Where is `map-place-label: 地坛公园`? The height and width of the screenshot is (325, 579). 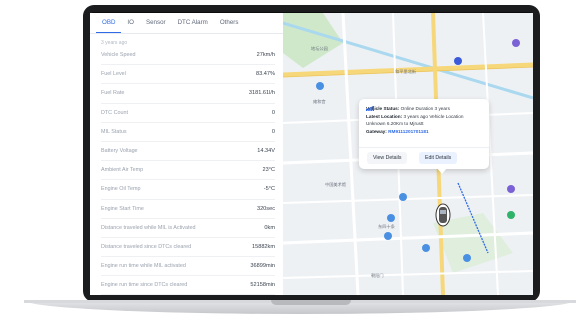
map-place-label: 地坛公园 is located at coordinates (319, 48).